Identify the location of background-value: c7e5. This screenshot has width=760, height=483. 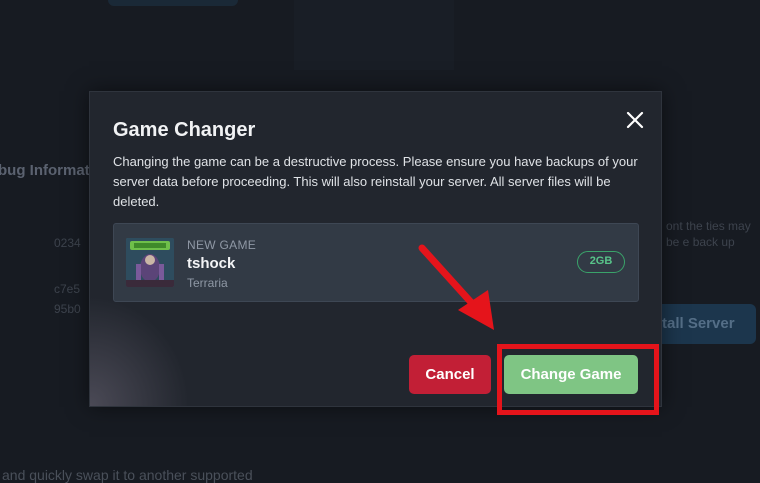
(67, 289).